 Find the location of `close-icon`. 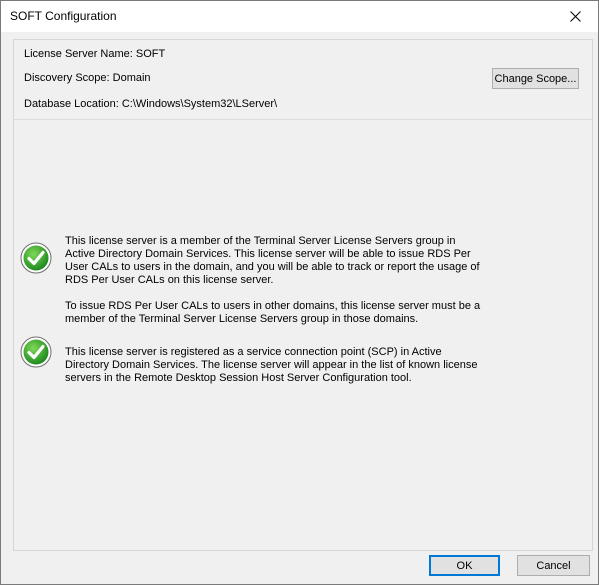

close-icon is located at coordinates (575, 16).